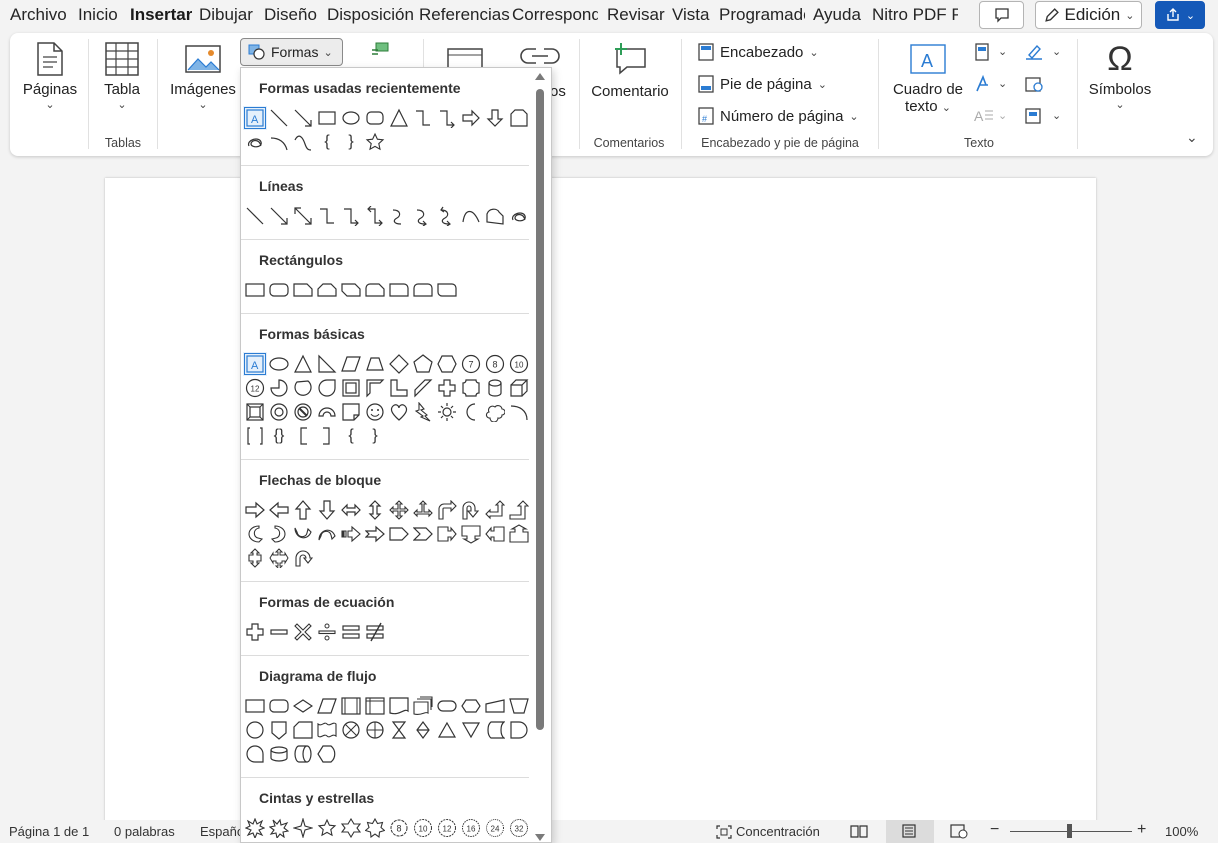 Image resolution: width=1218 pixels, height=843 pixels. I want to click on bent-up-arrow-shape, so click(519, 510).